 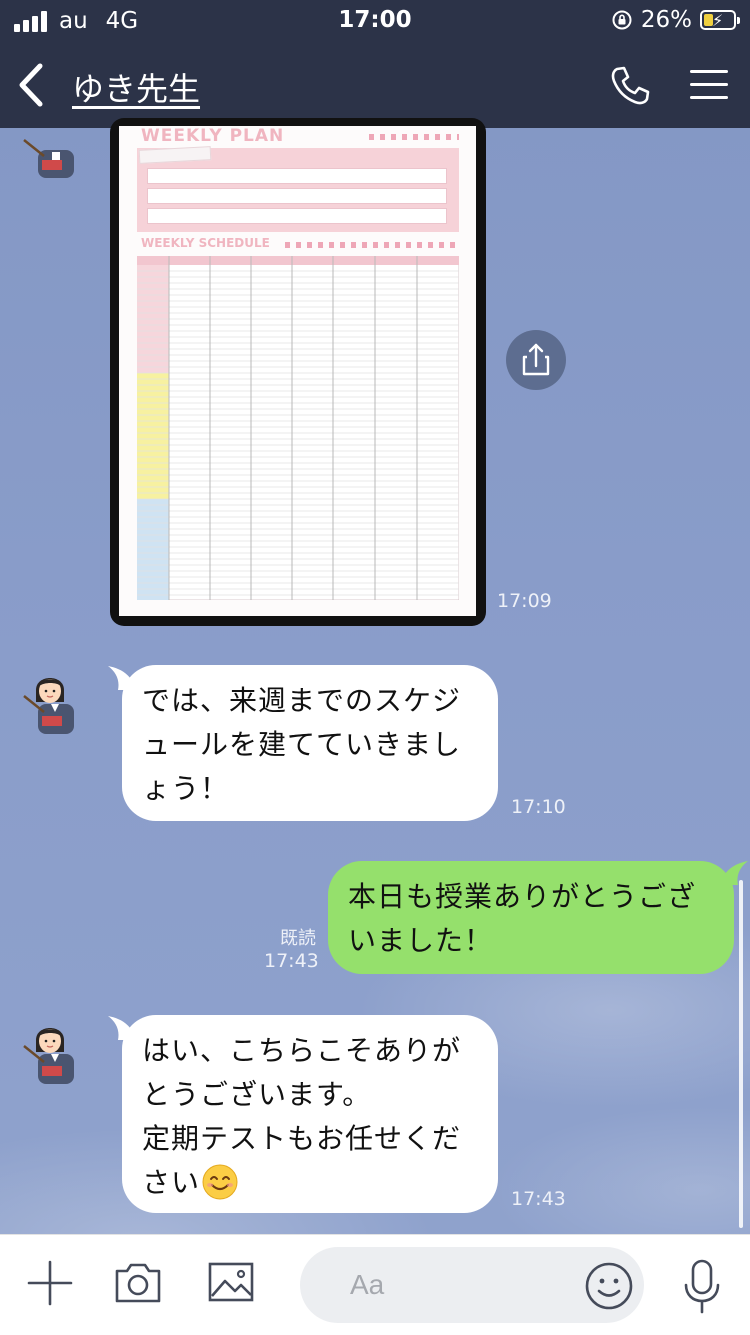 What do you see at coordinates (310, 1114) in the screenshot?
I see `message-bubble: はい、こちらこそありが とうございます。 定期テストもお任せくだ さい` at bounding box center [310, 1114].